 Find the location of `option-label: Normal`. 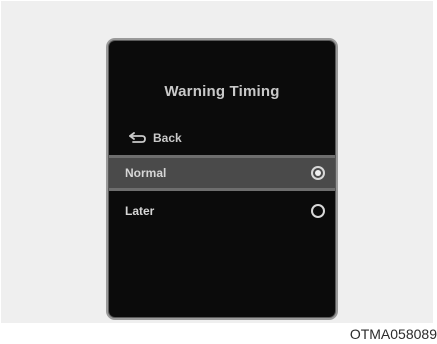

option-label: Normal is located at coordinates (146, 173).